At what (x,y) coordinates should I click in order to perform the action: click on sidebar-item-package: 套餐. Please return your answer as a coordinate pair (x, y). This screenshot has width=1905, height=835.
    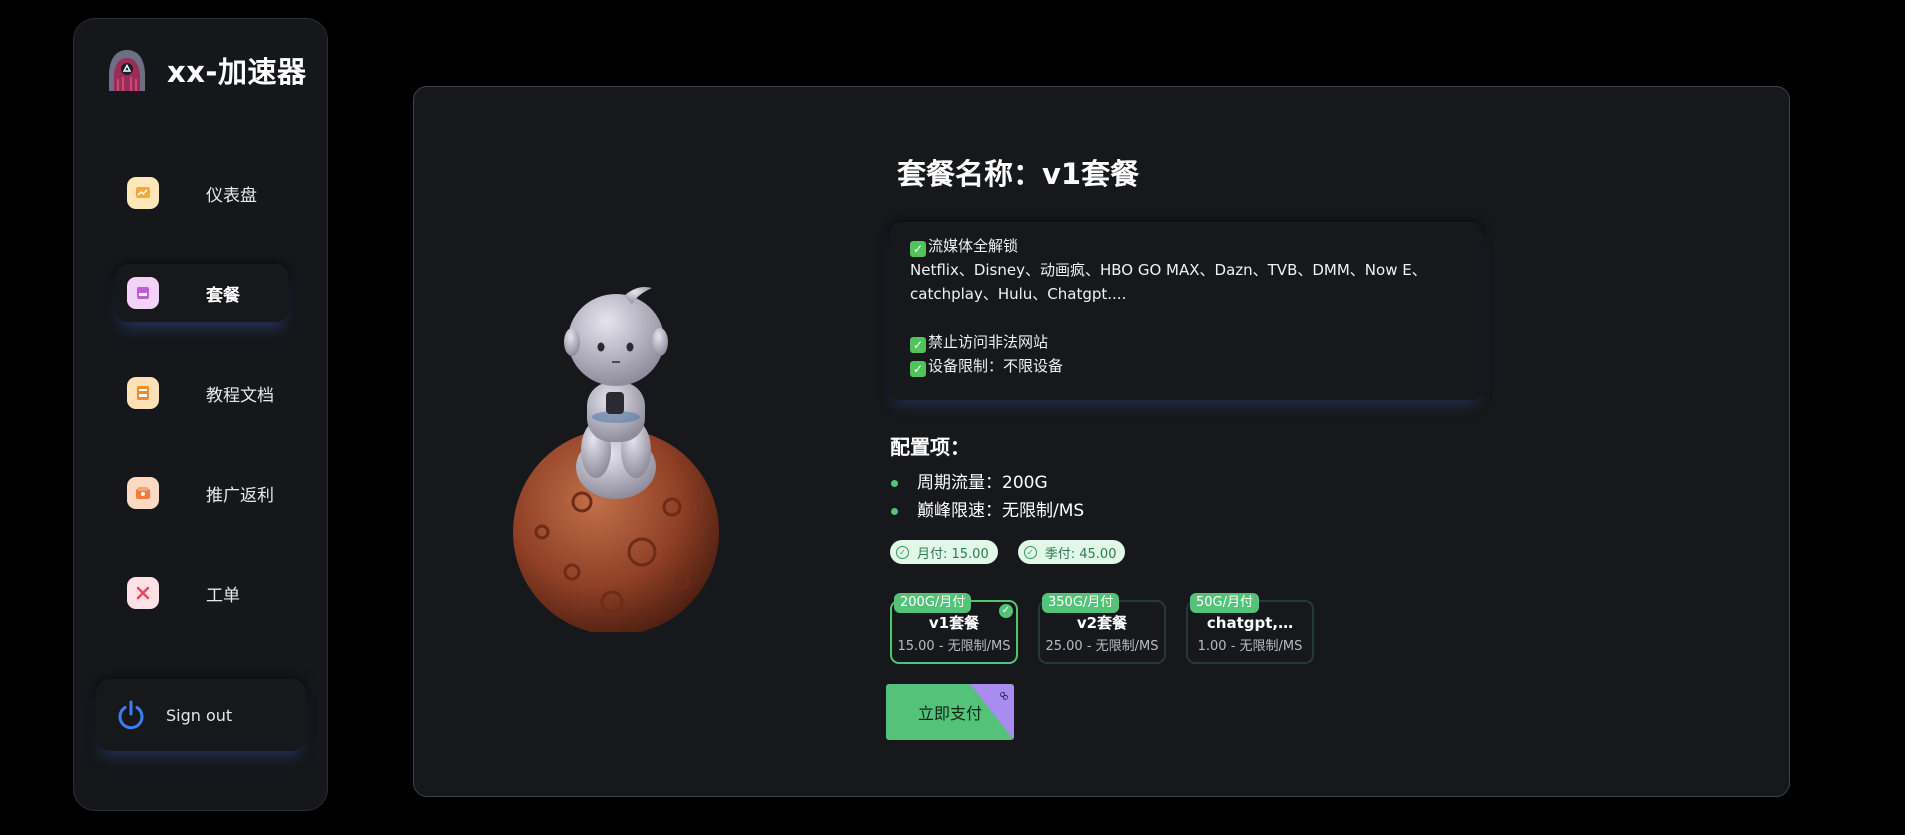
    Looking at the image, I should click on (202, 293).